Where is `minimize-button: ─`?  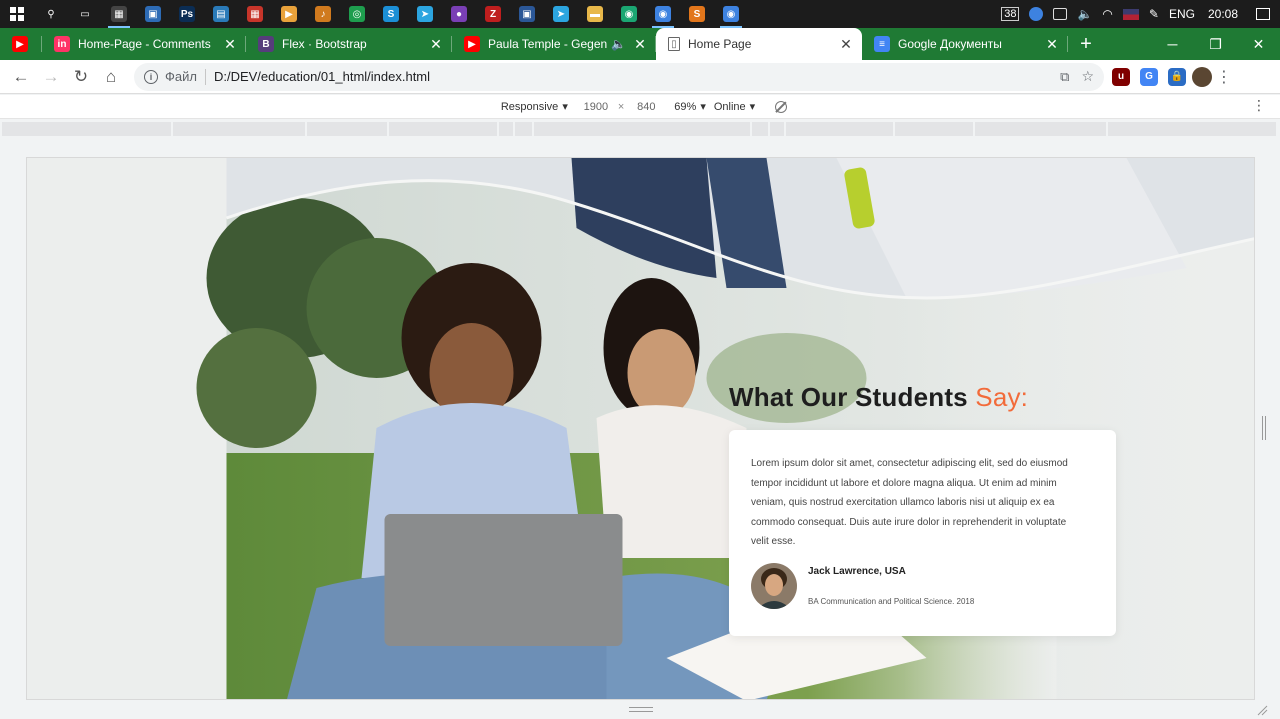 minimize-button: ─ is located at coordinates (1172, 44).